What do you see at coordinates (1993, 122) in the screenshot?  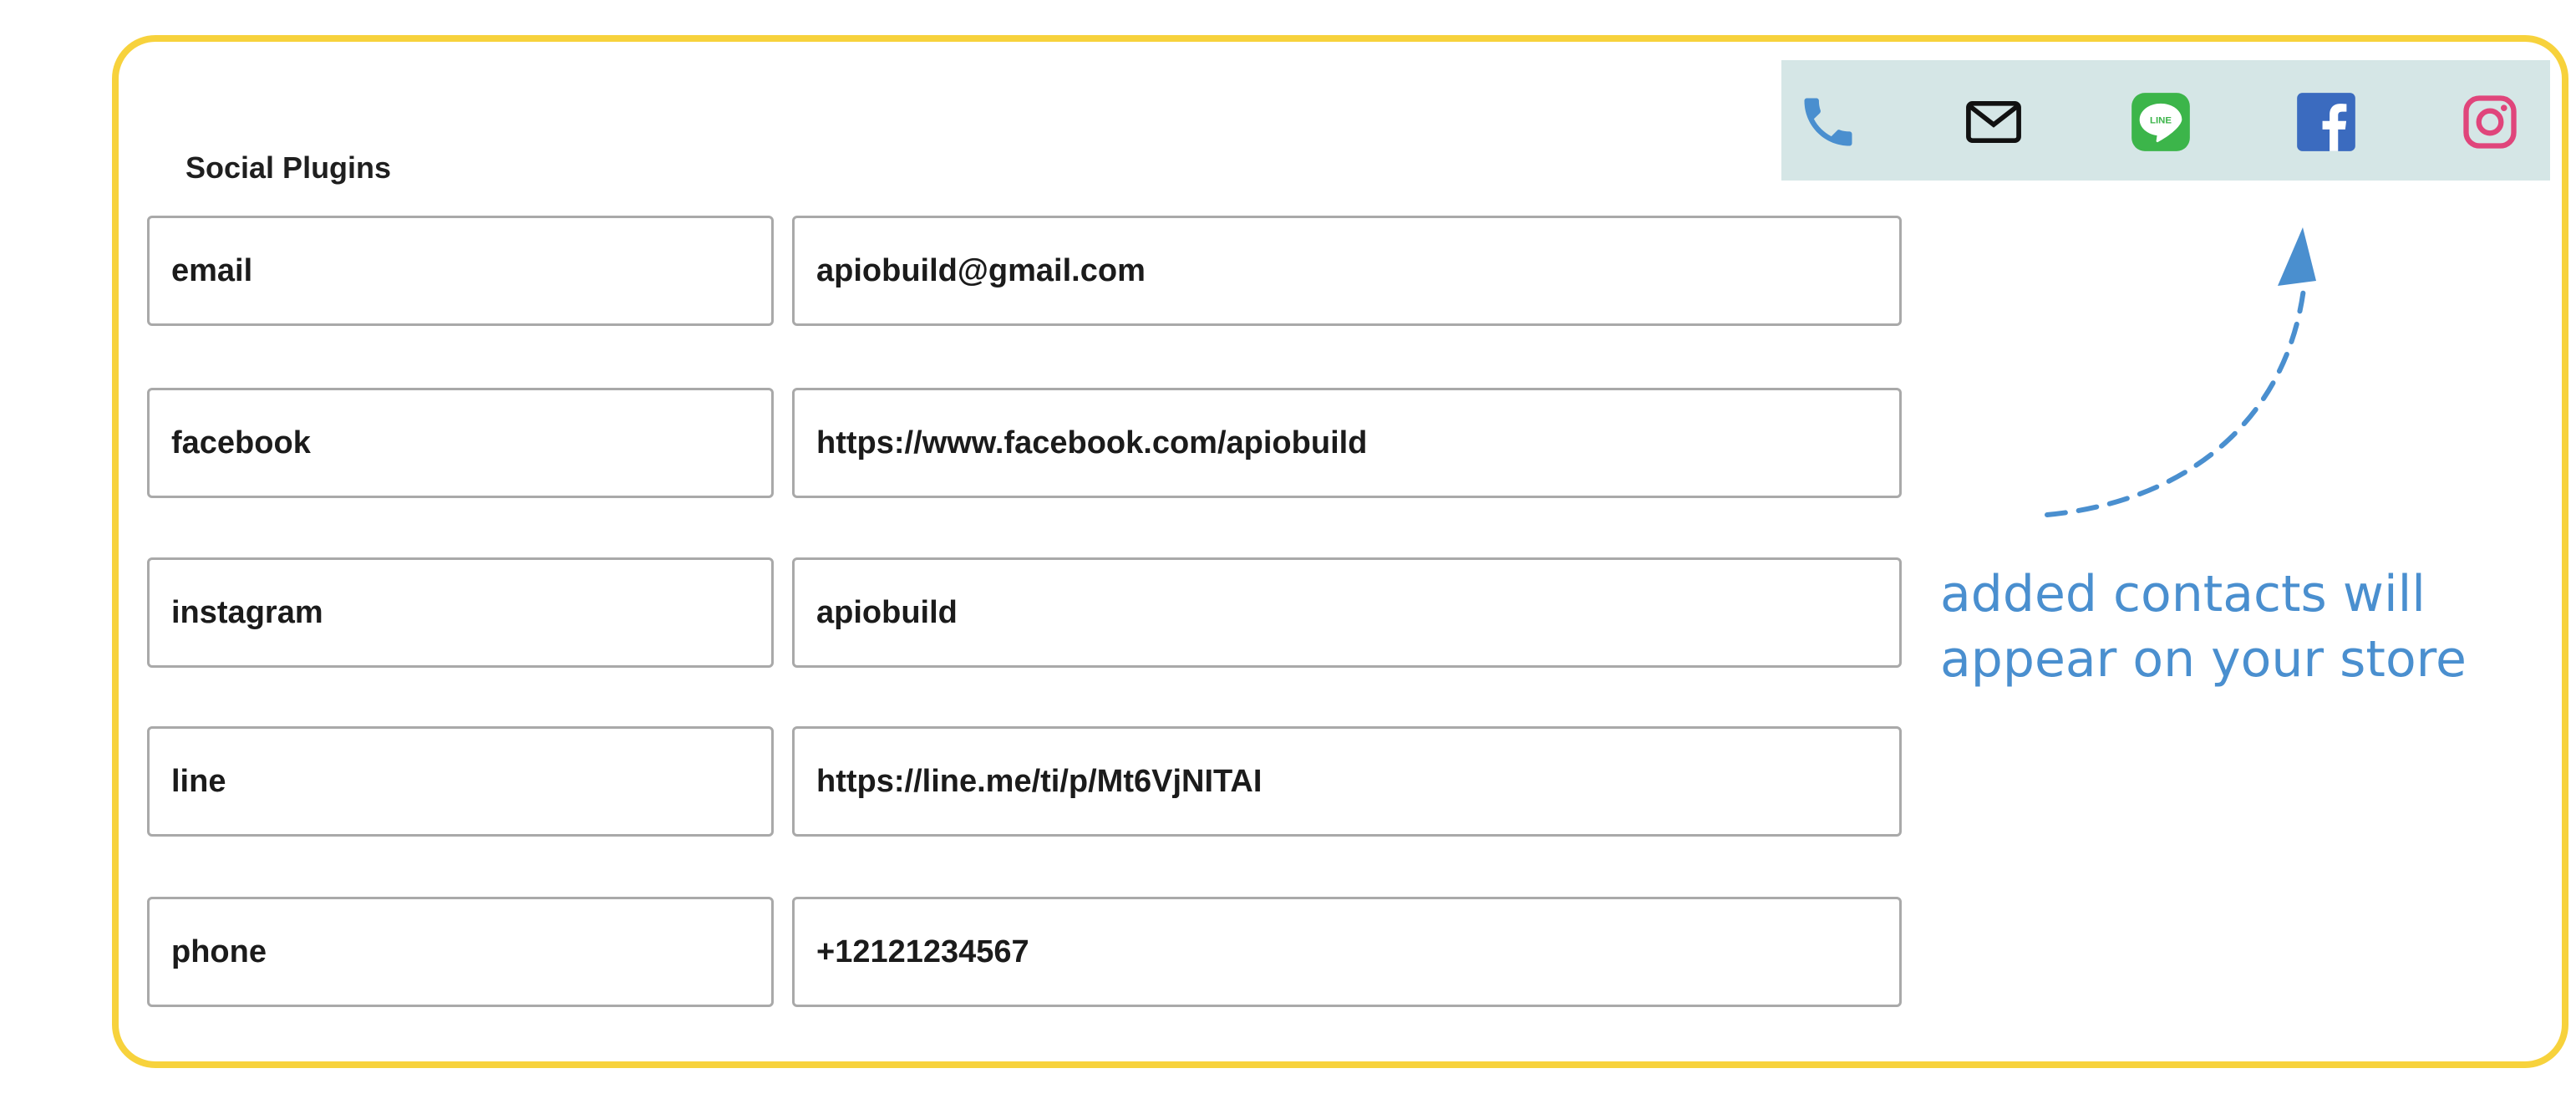 I see `mail-icon` at bounding box center [1993, 122].